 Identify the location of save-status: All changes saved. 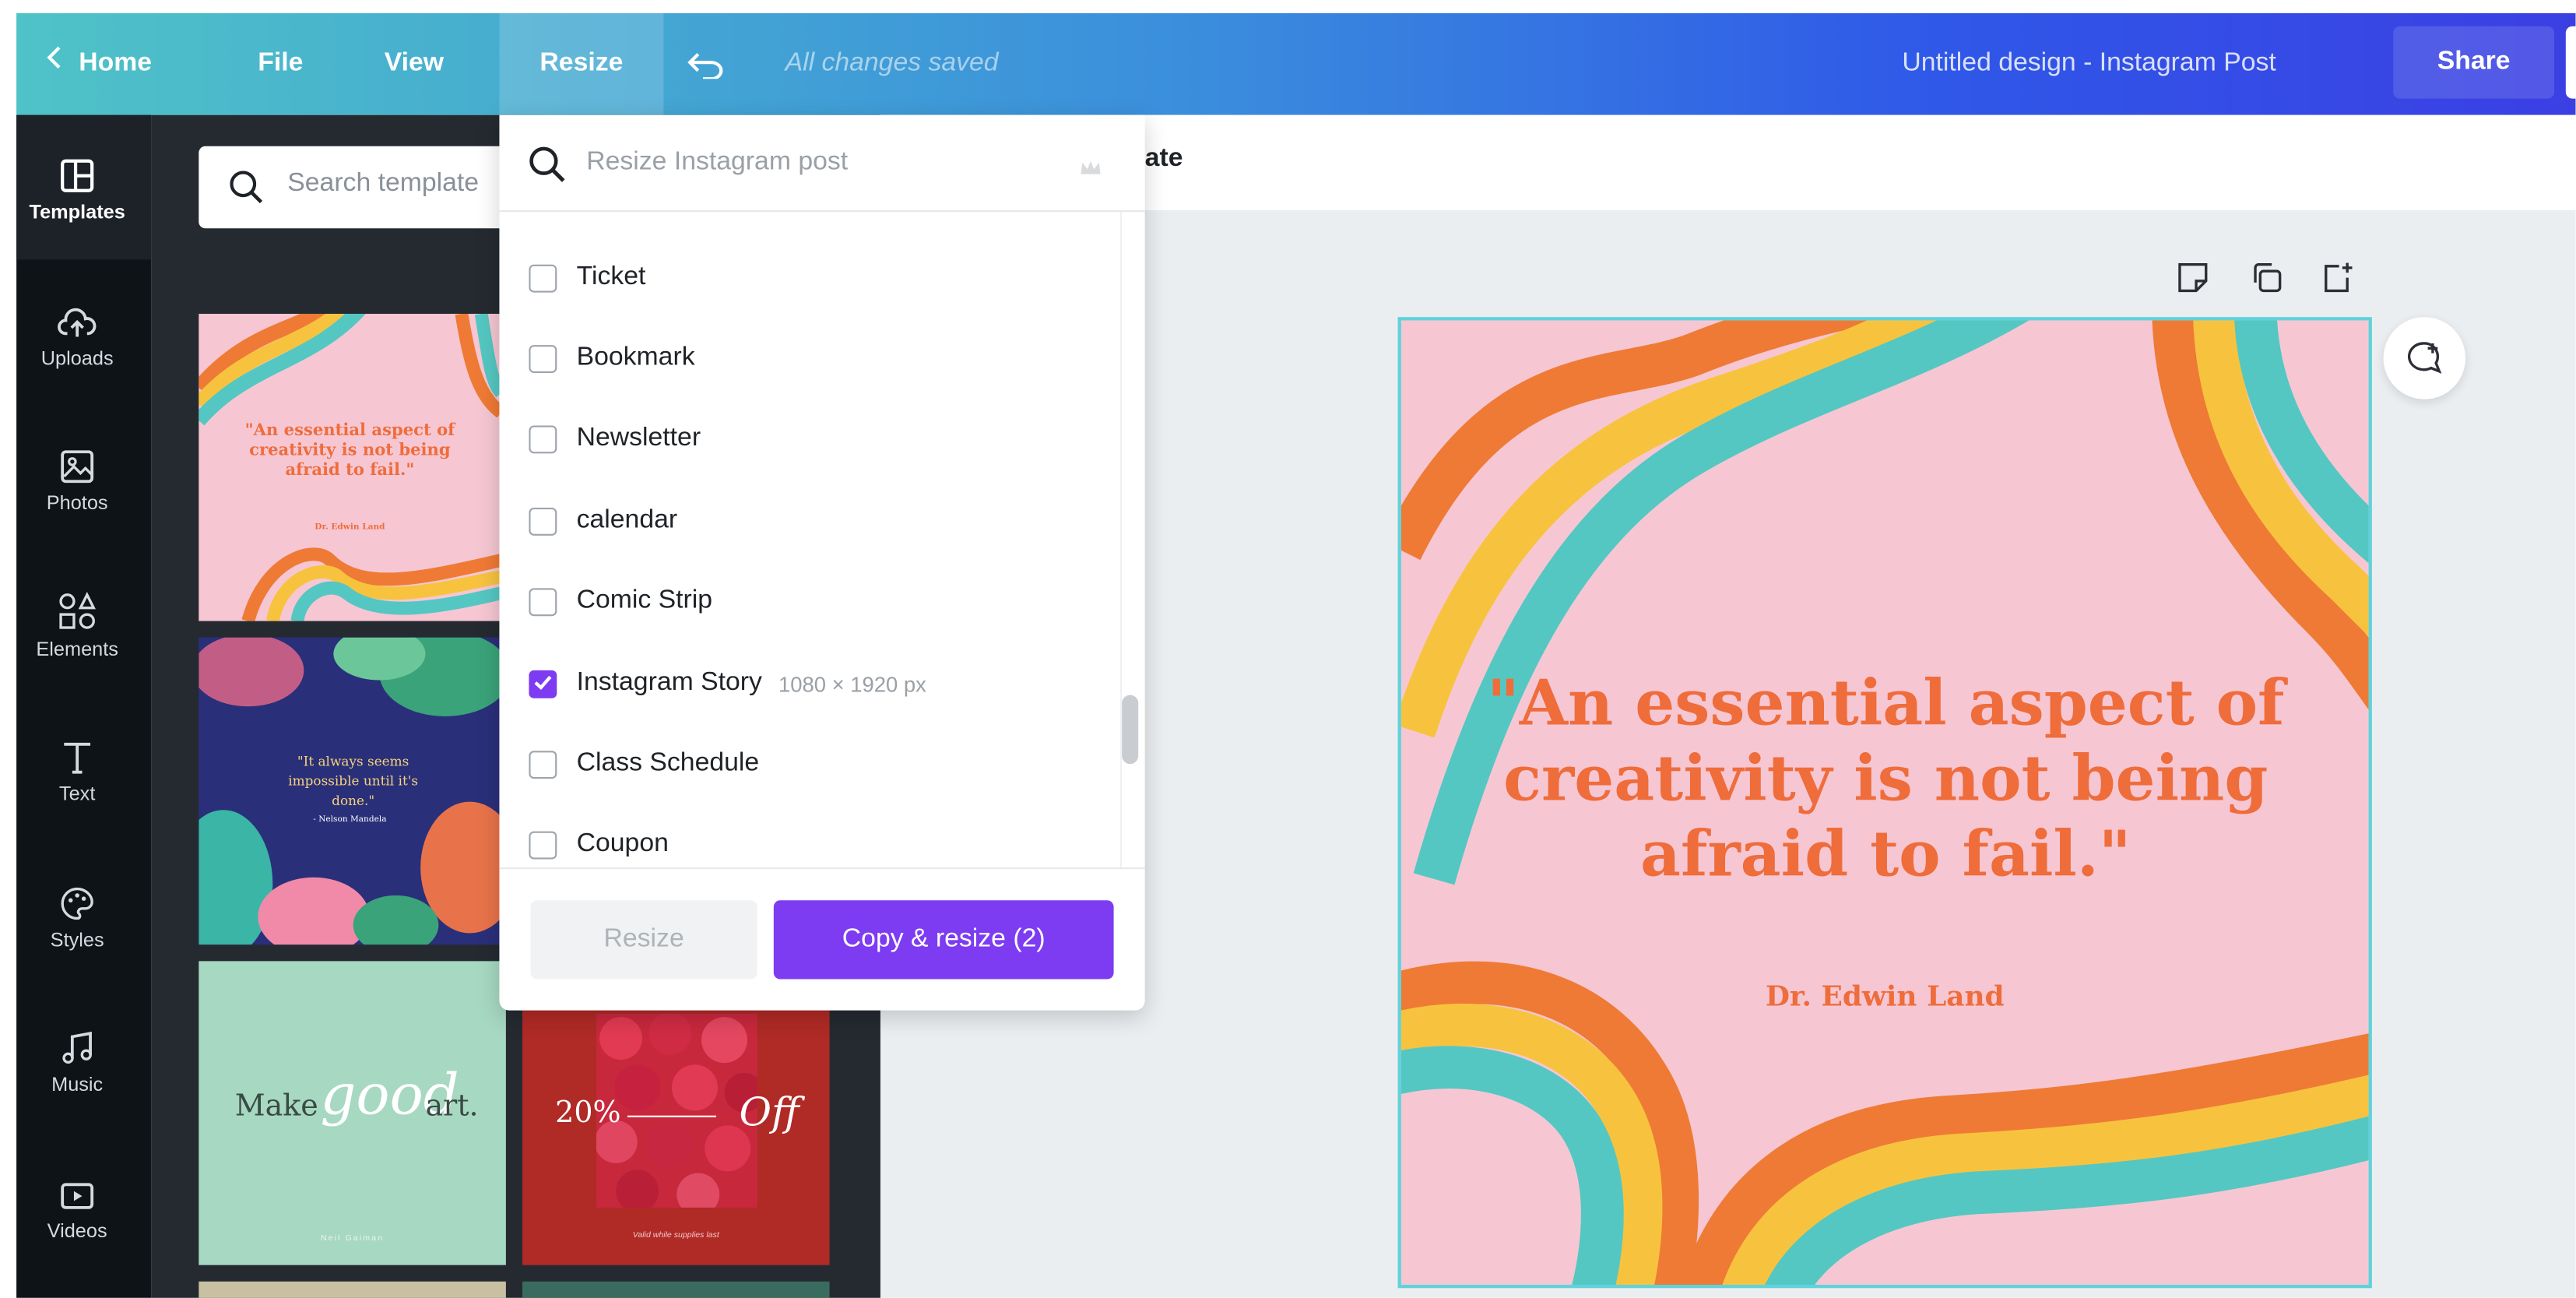
(892, 63).